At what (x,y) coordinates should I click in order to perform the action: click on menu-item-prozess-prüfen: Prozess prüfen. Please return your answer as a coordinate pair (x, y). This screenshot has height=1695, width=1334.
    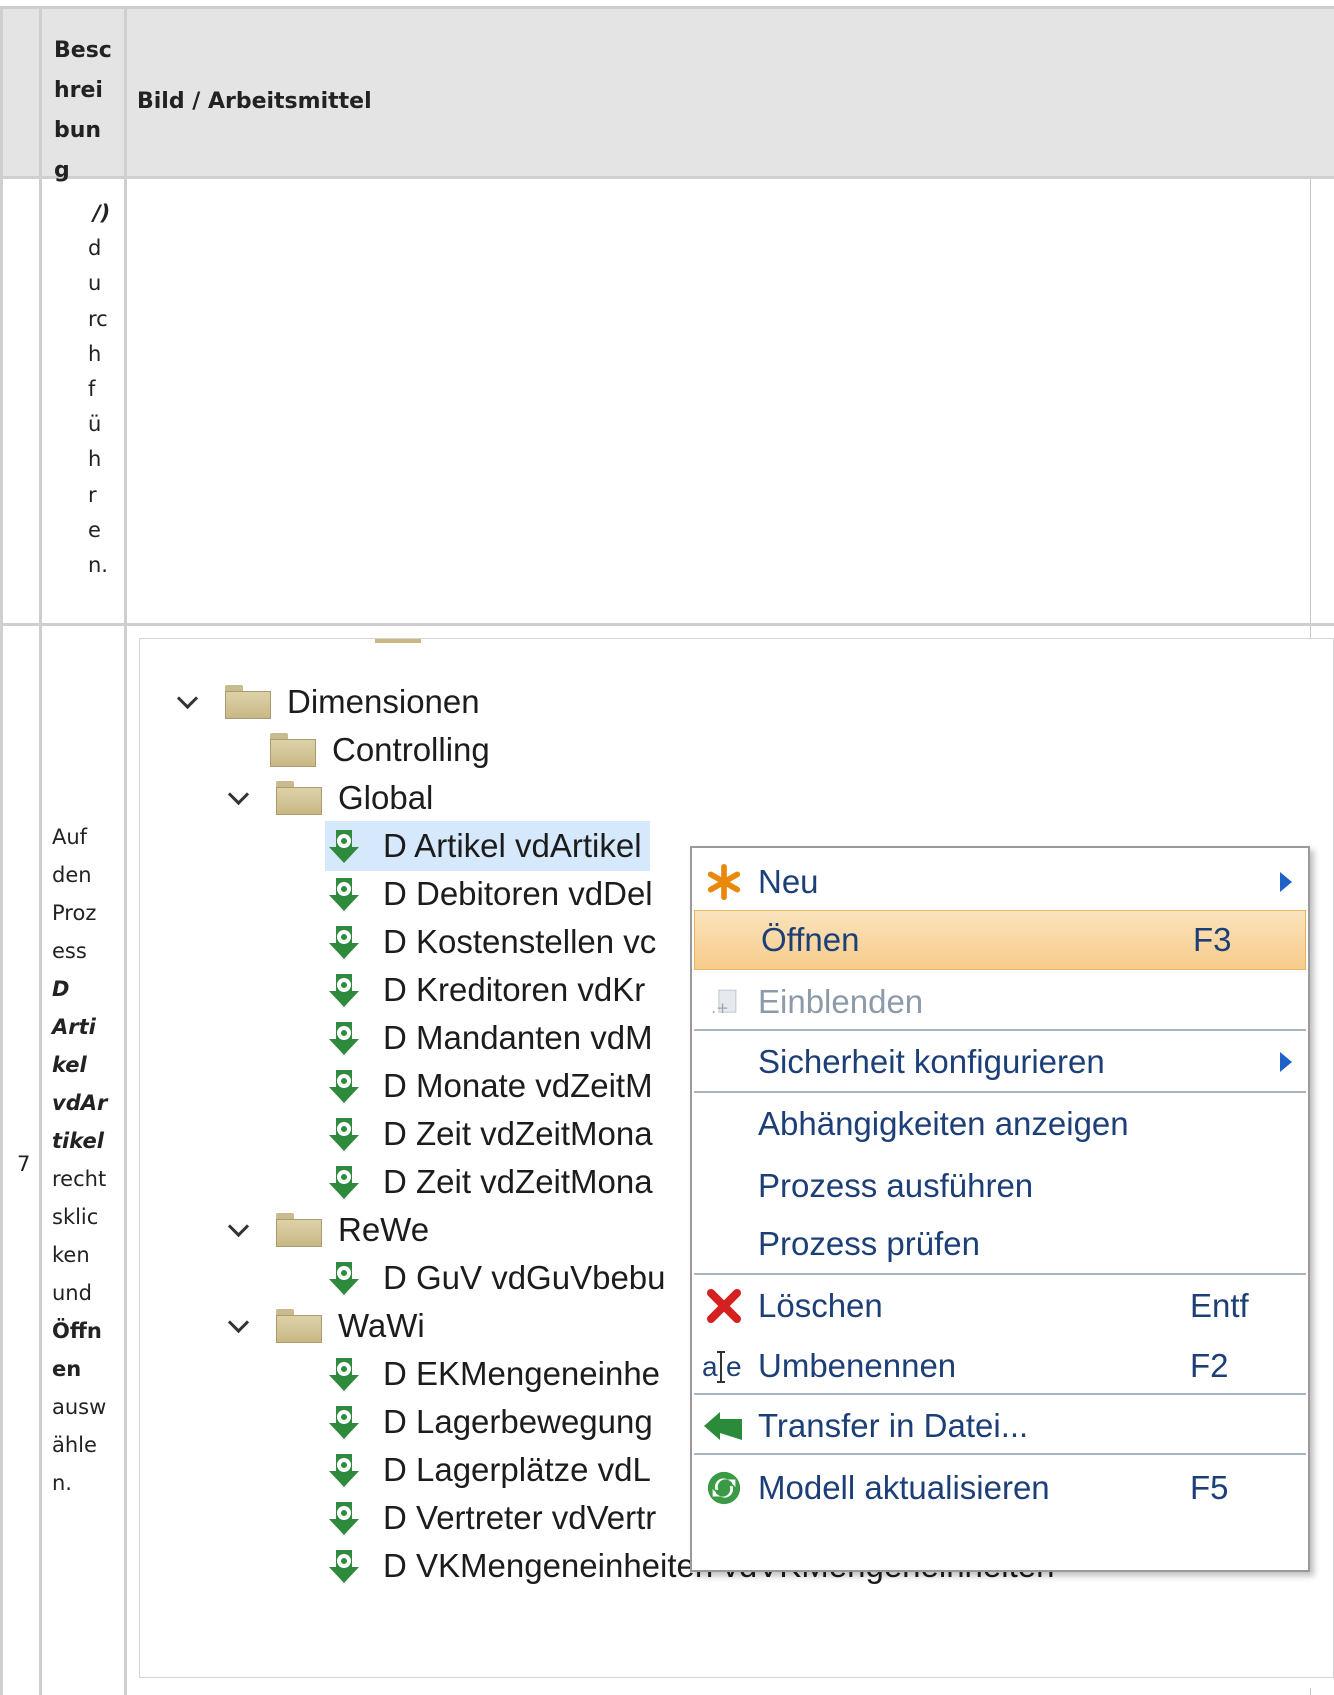
    Looking at the image, I should click on (1000, 1244).